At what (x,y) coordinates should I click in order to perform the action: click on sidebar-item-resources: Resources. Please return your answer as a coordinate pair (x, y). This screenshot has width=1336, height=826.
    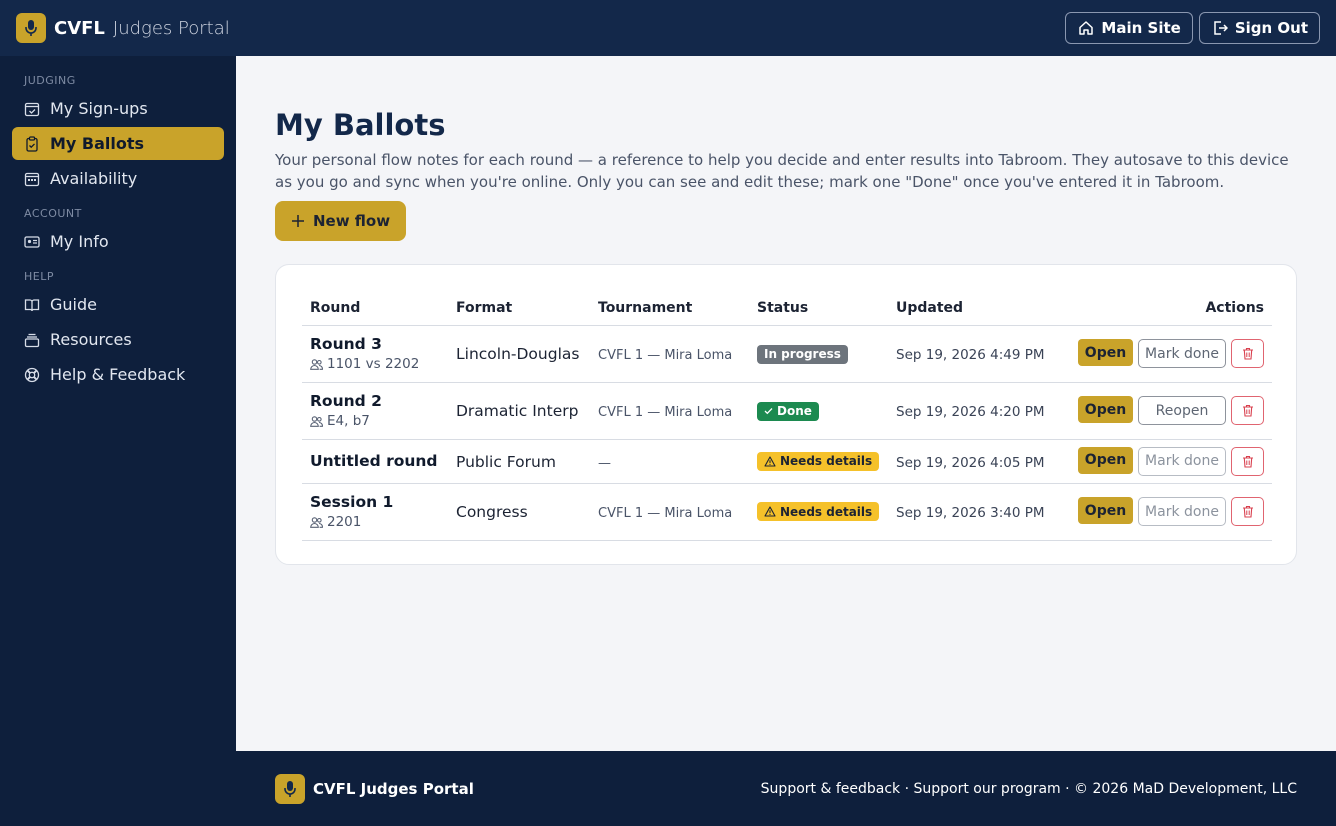
    Looking at the image, I should click on (118, 339).